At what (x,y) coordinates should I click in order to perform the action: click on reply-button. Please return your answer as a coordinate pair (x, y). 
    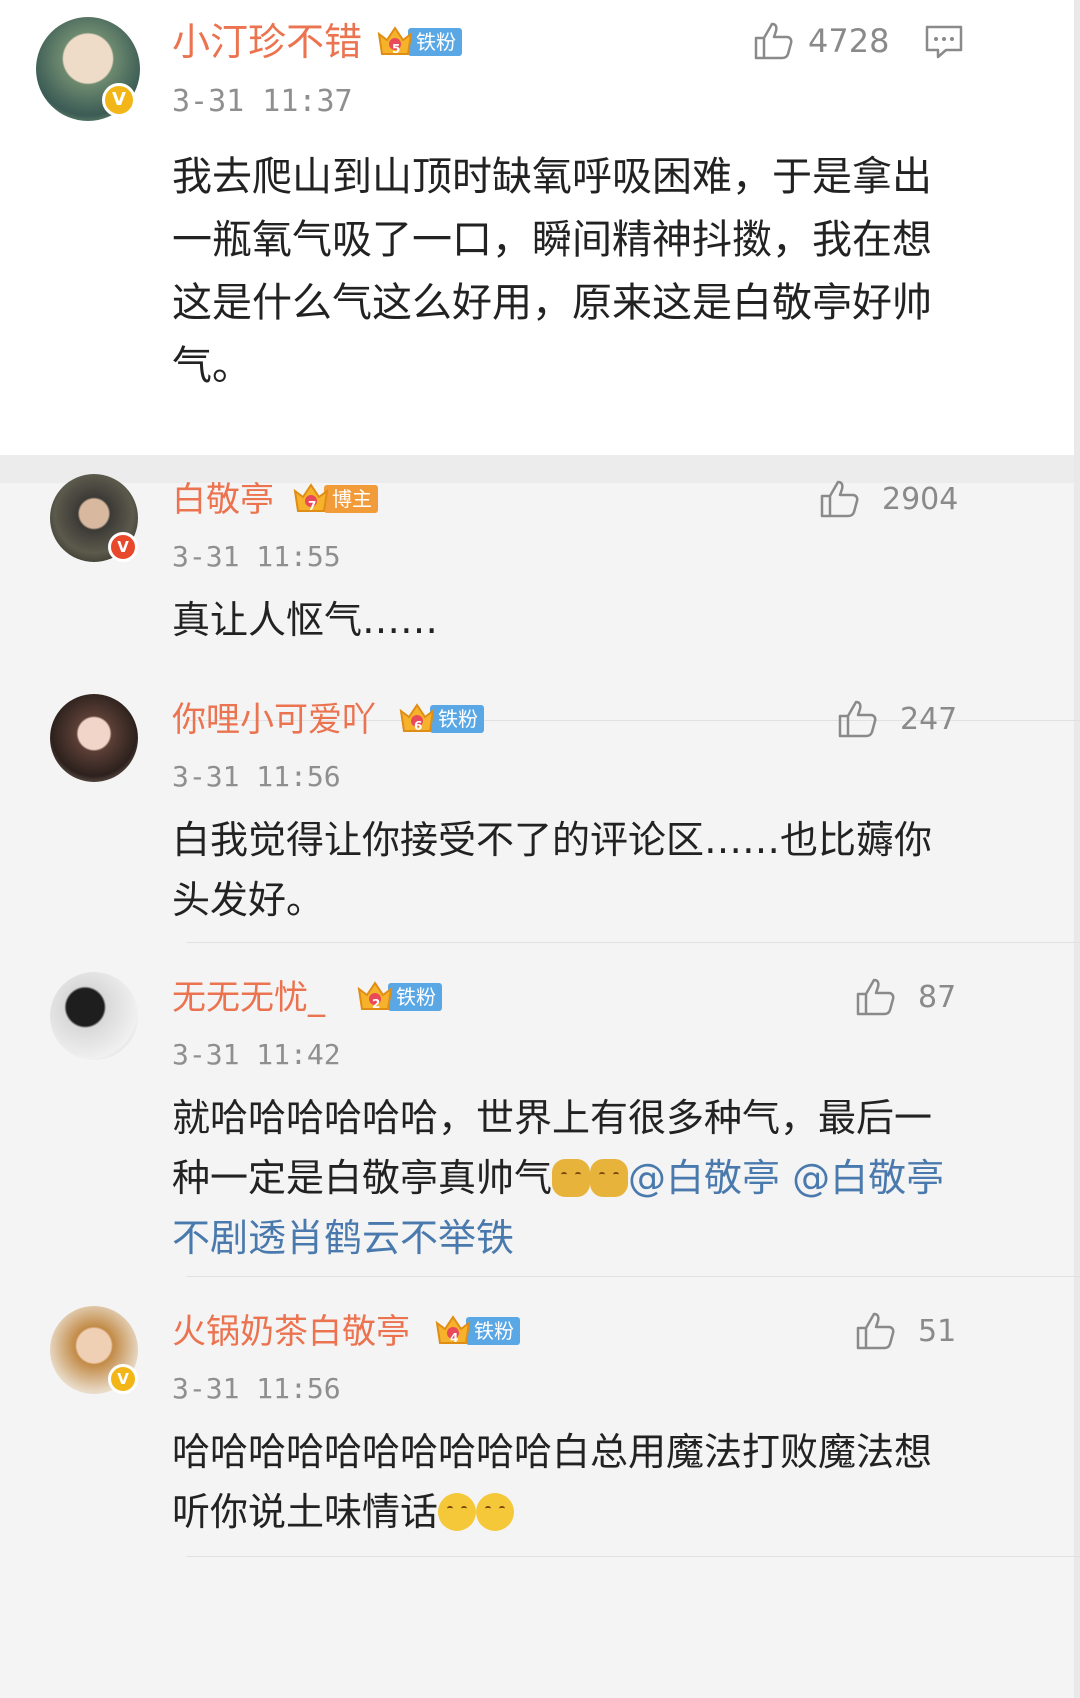
    Looking at the image, I should click on (944, 42).